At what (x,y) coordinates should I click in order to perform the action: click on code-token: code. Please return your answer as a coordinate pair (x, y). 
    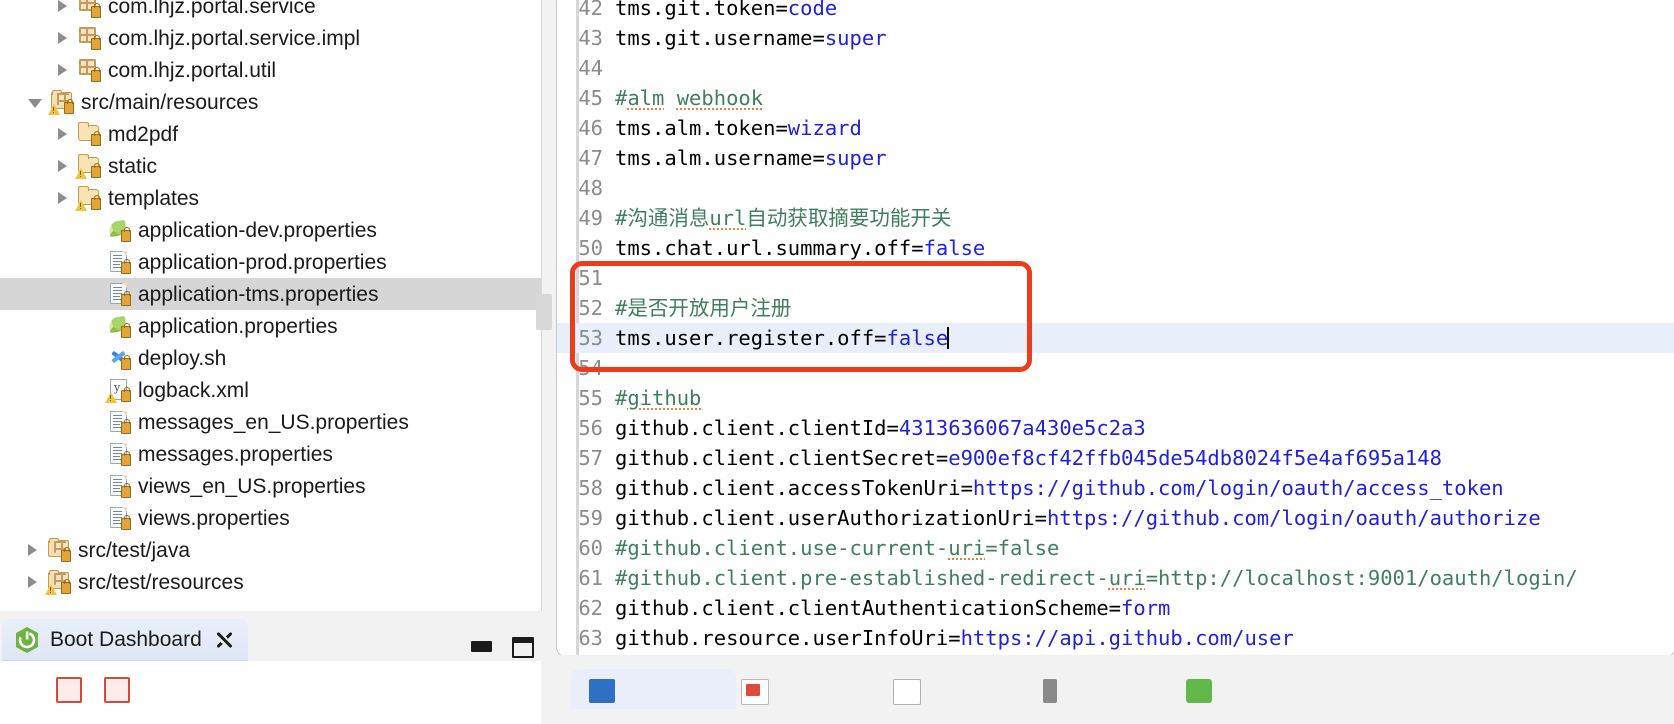
    Looking at the image, I should click on (812, 10).